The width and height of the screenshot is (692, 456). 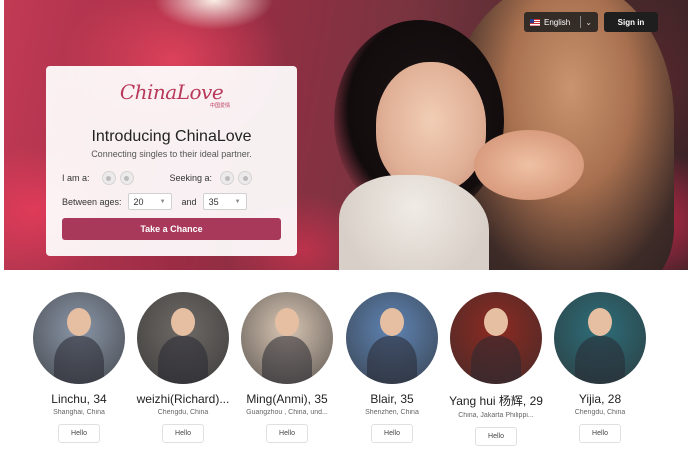 I want to click on chevron-down-icon: ⌄, so click(x=588, y=22).